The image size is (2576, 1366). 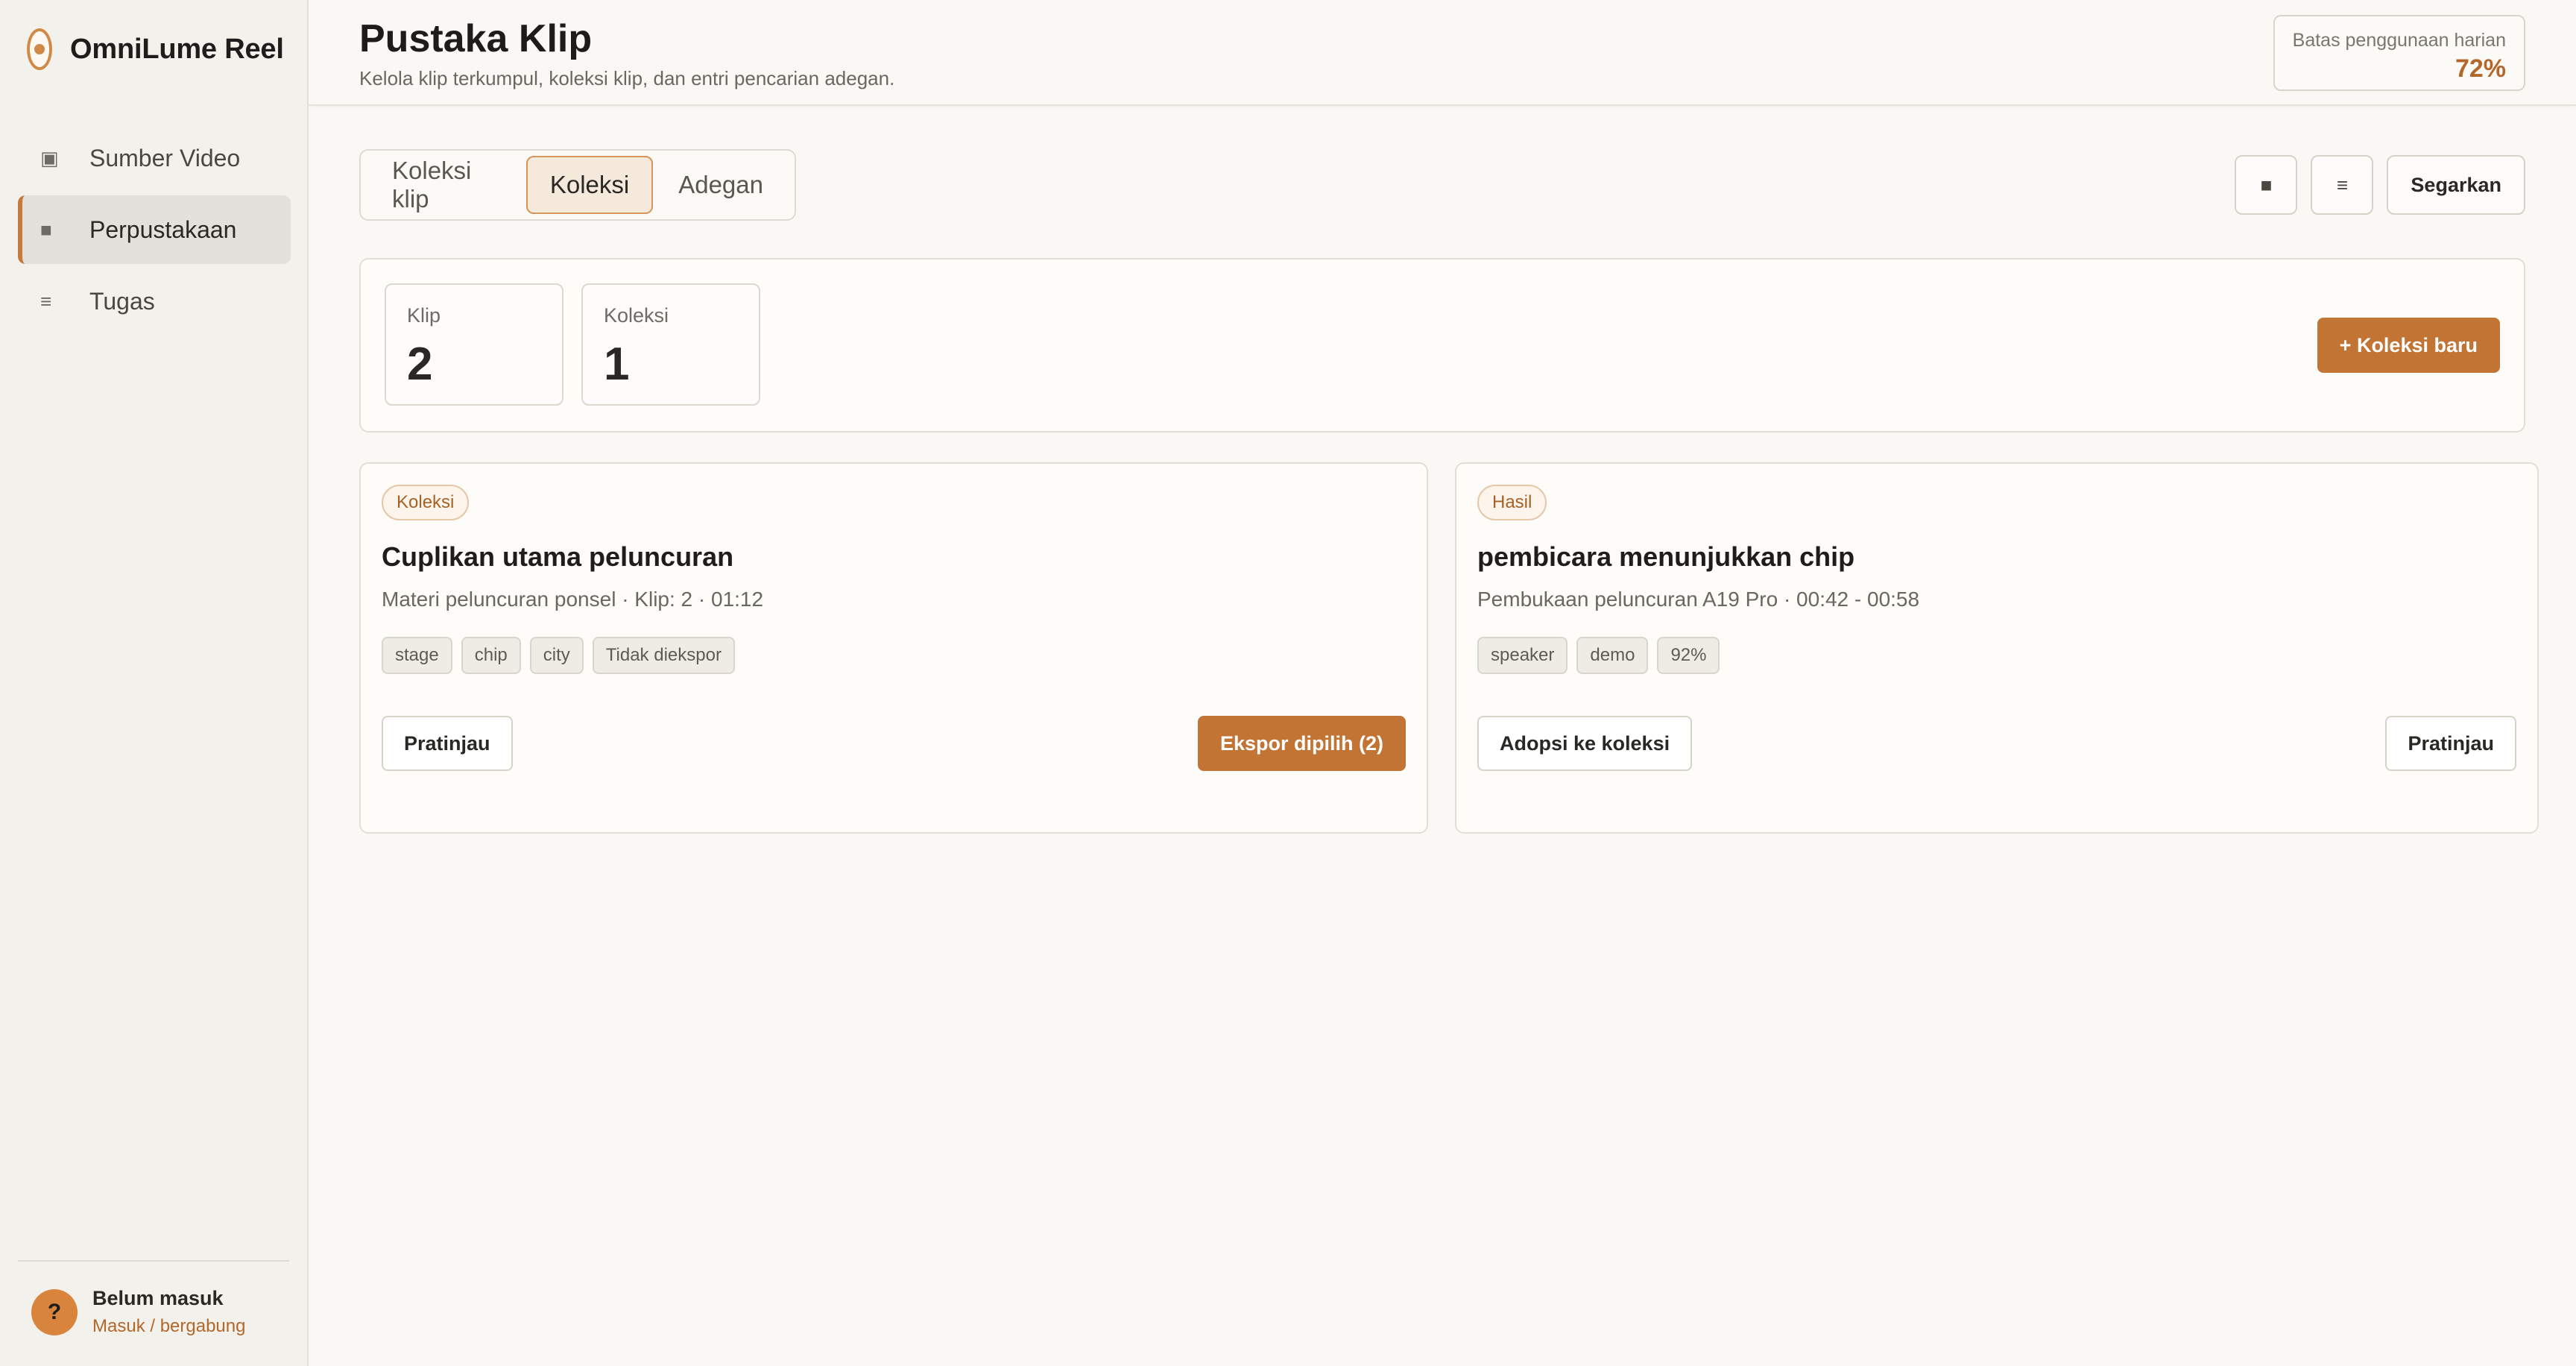 What do you see at coordinates (153, 1261) in the screenshot?
I see `sidebar-divider` at bounding box center [153, 1261].